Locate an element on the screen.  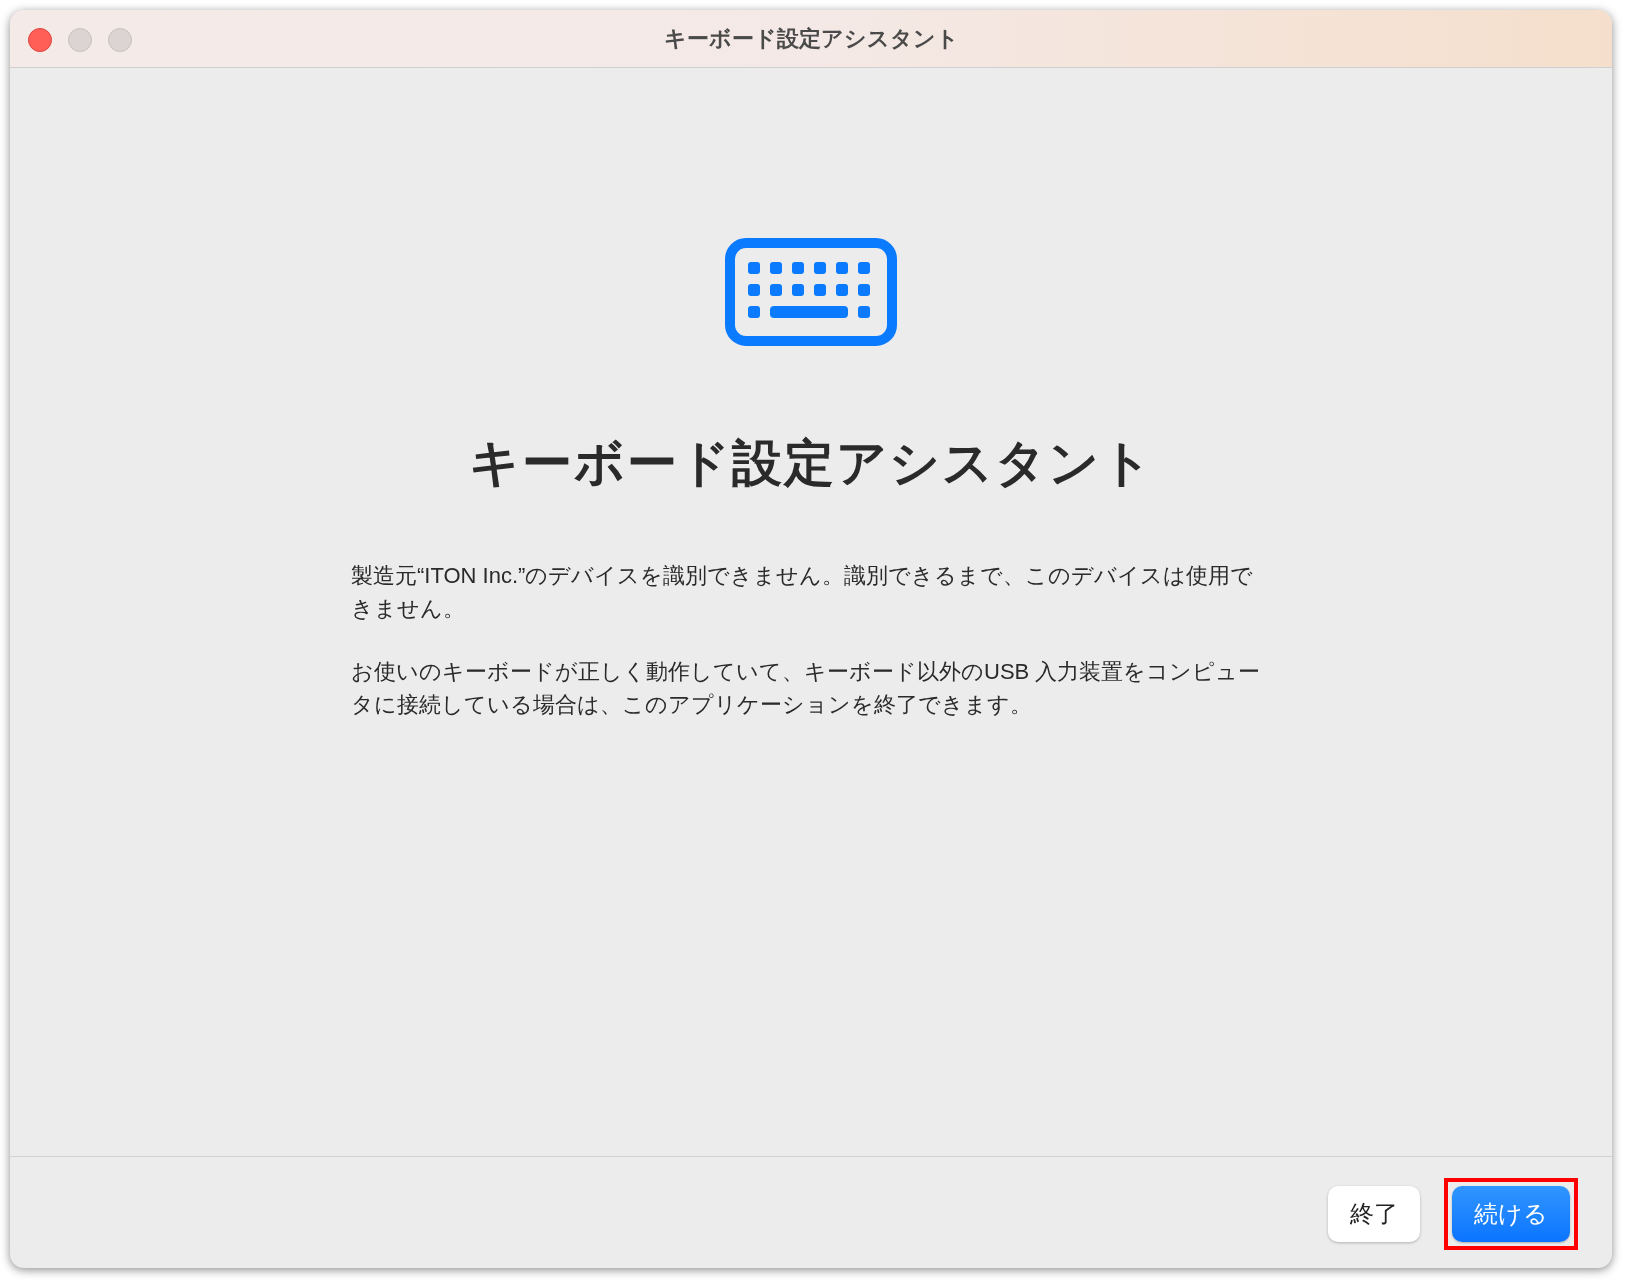
quit-button: 終了 is located at coordinates (1374, 1213).